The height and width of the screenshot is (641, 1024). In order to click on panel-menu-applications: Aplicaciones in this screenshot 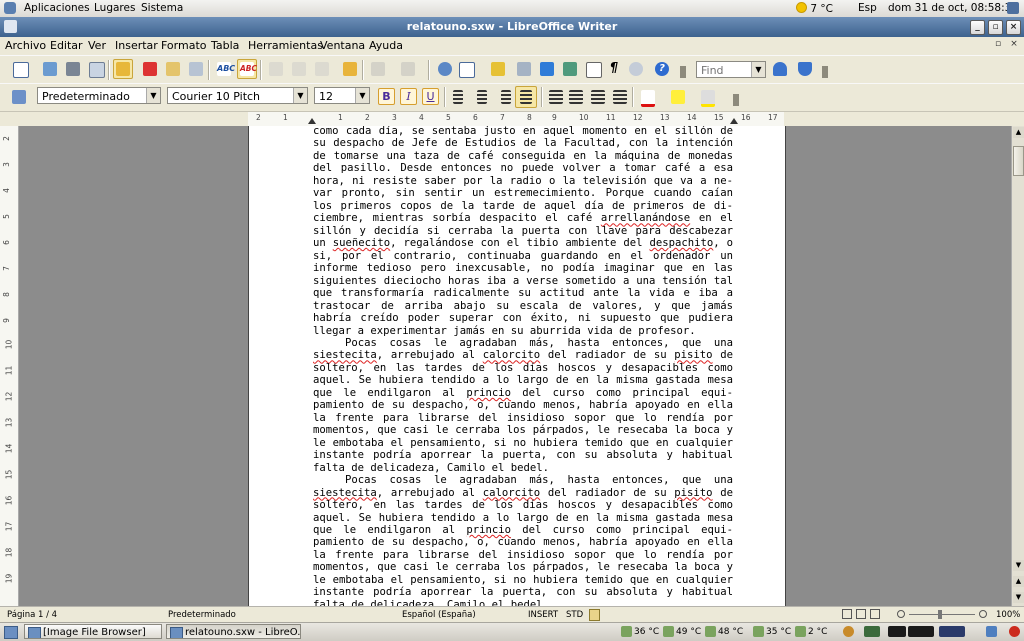, I will do `click(57, 8)`.